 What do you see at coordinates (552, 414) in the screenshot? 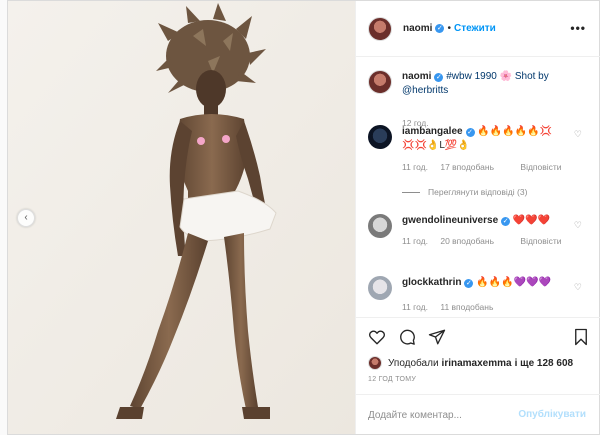
I see `publish-button: Опублікувати` at bounding box center [552, 414].